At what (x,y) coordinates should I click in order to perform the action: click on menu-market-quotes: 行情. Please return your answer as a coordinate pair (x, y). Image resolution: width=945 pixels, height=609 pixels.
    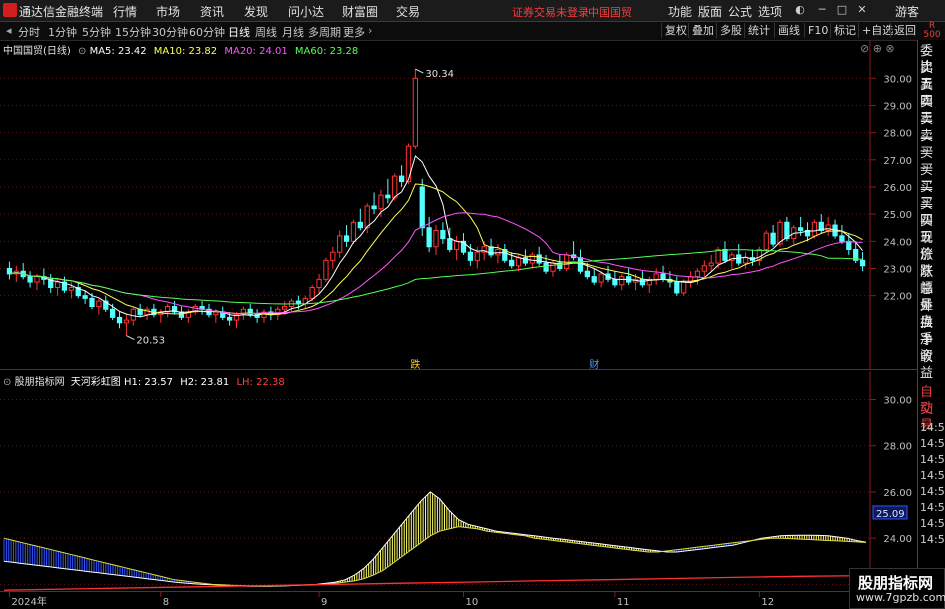
    Looking at the image, I should click on (125, 11).